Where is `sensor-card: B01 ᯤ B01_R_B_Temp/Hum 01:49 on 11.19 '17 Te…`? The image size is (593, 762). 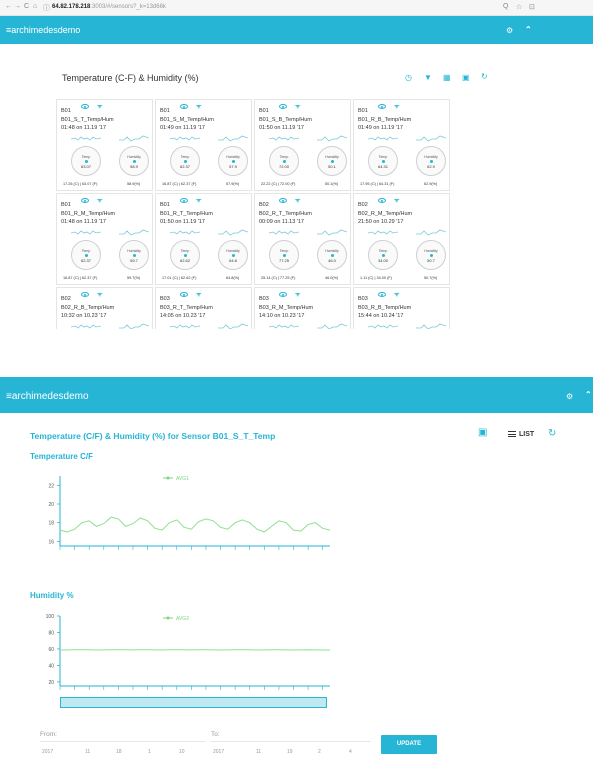
sensor-card: B01 ᯤ B01_R_B_Temp/Hum 01:49 on 11.19 '17 Te… is located at coordinates (401, 145).